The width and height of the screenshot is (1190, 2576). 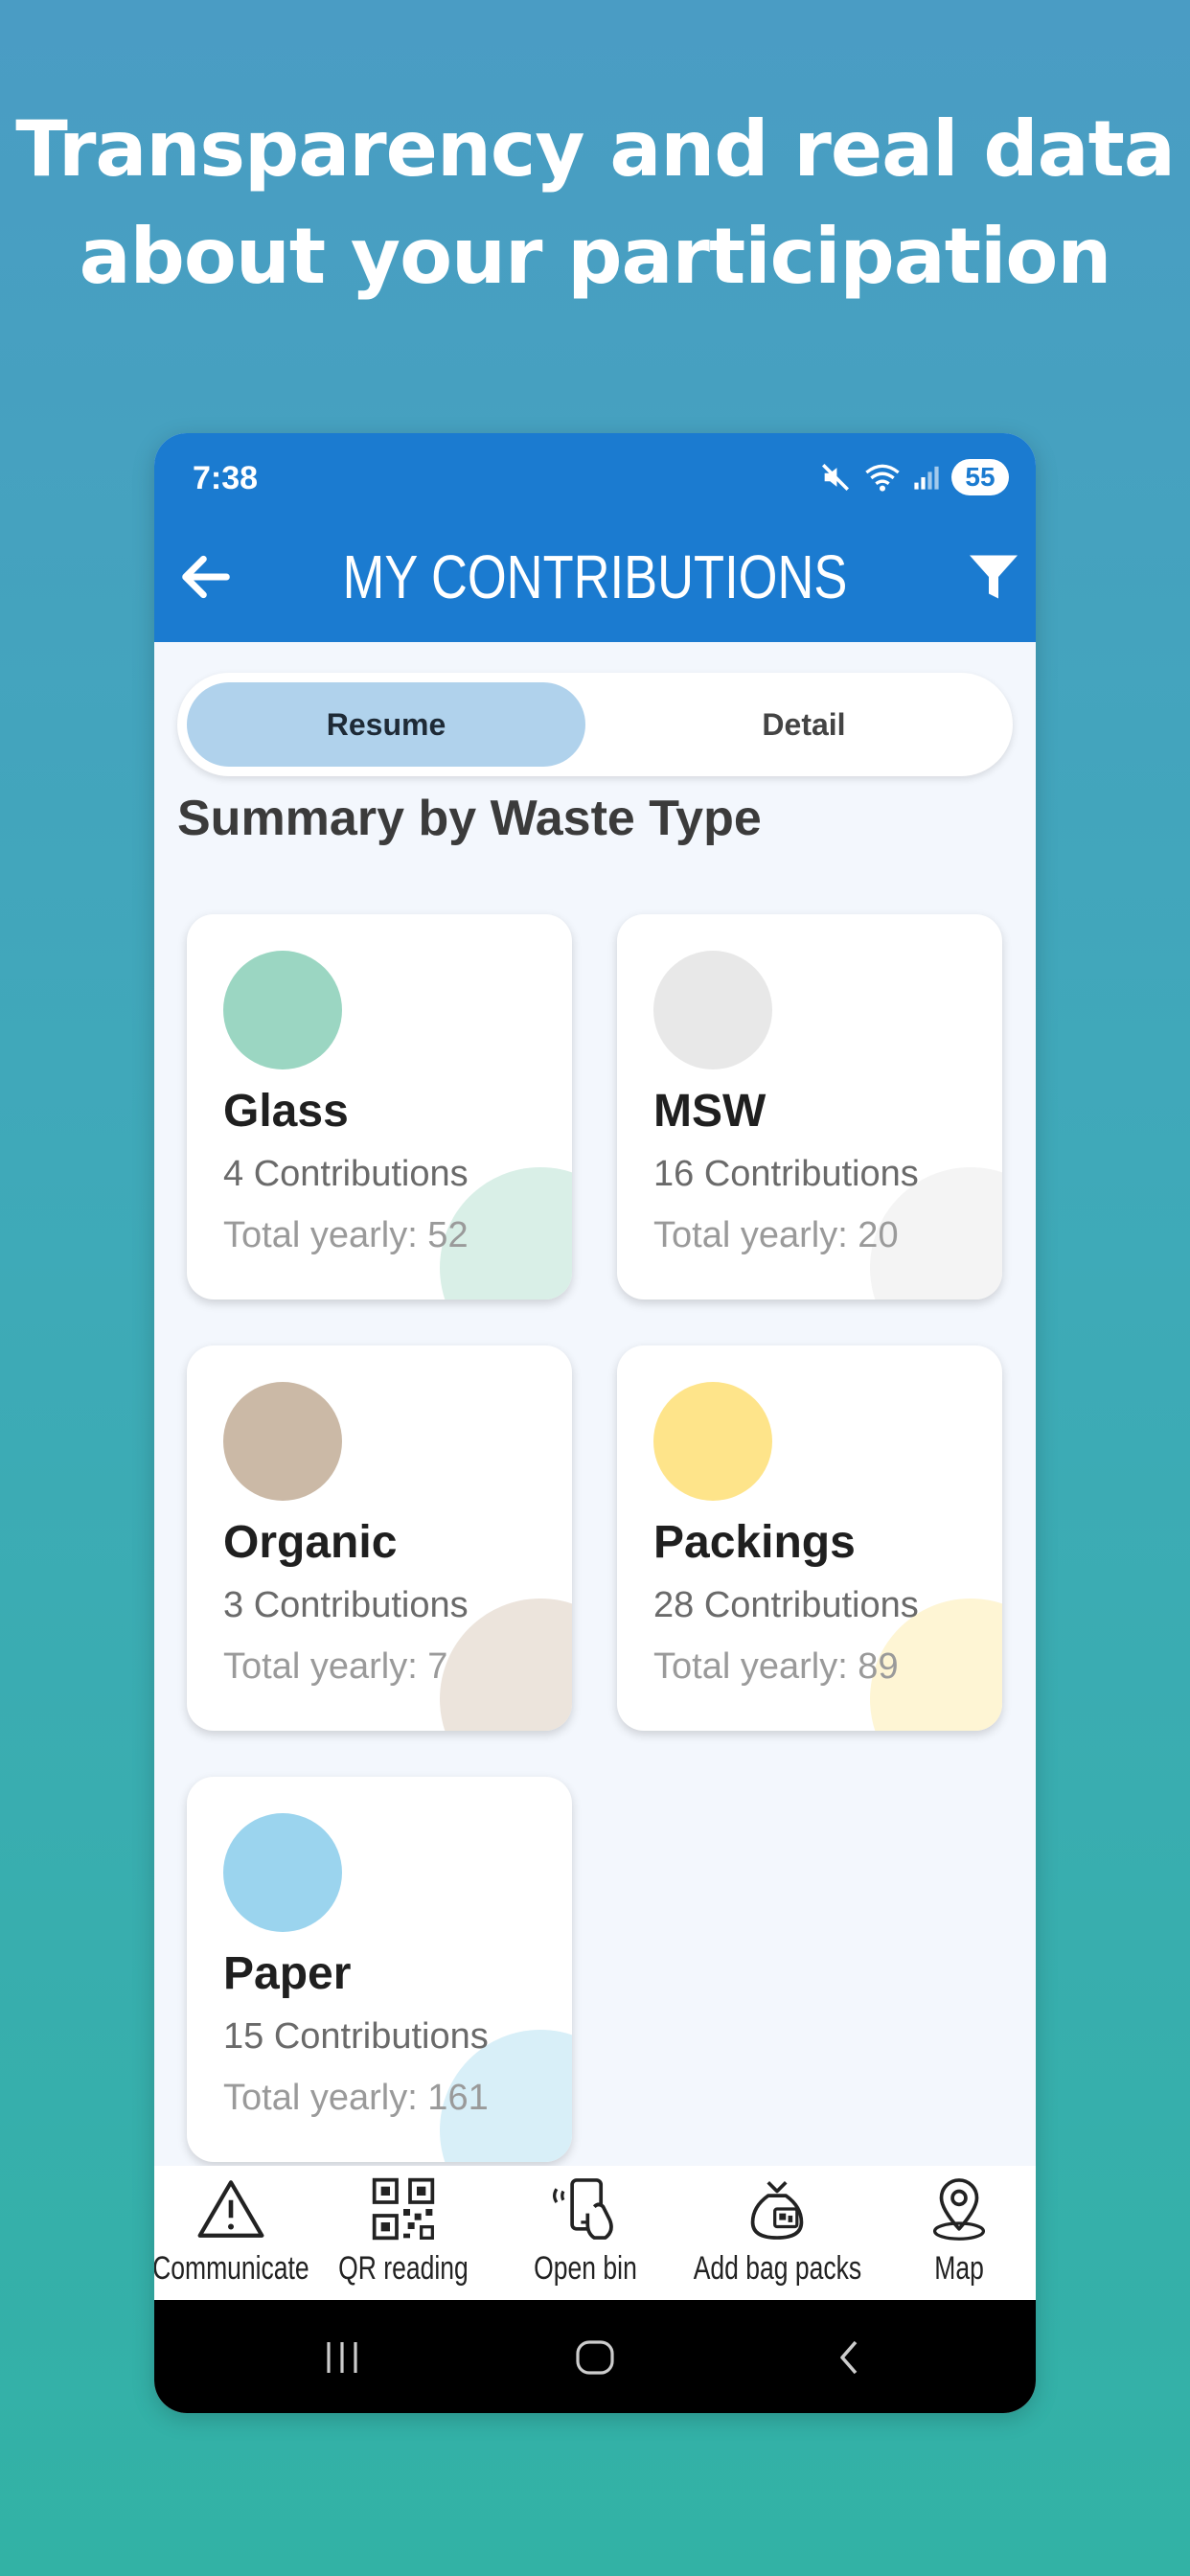 I want to click on contributions-count: 16 Contributions, so click(x=786, y=1174).